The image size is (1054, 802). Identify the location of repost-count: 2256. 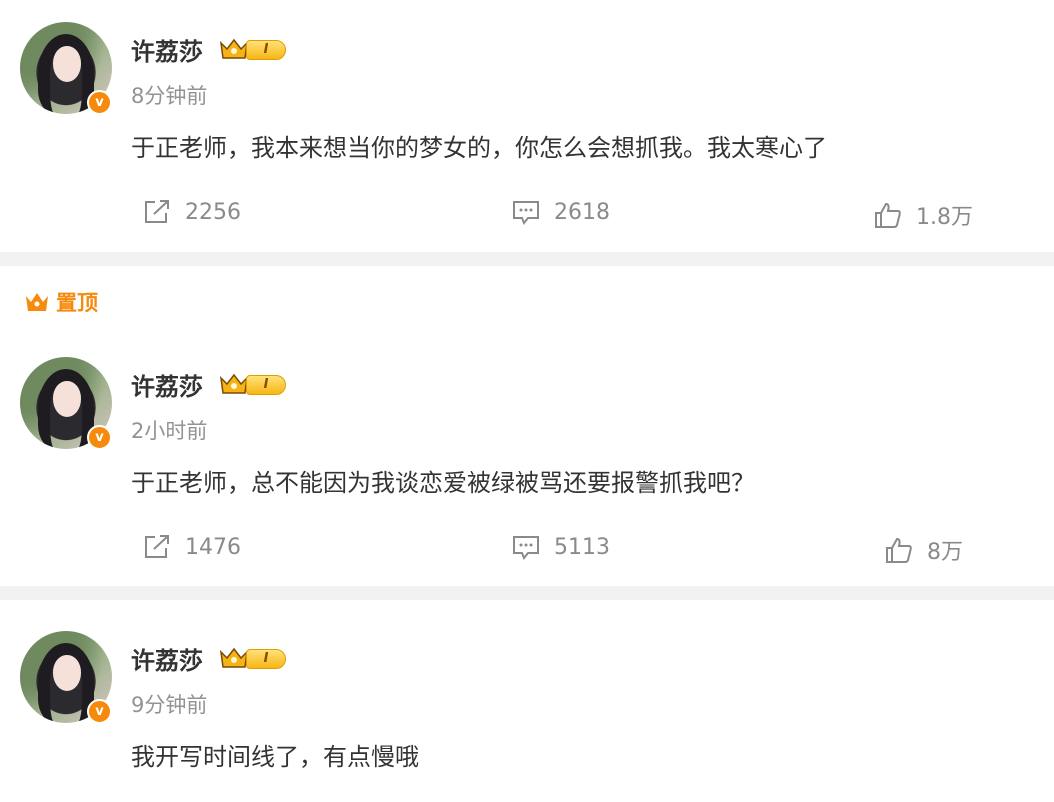
(213, 212).